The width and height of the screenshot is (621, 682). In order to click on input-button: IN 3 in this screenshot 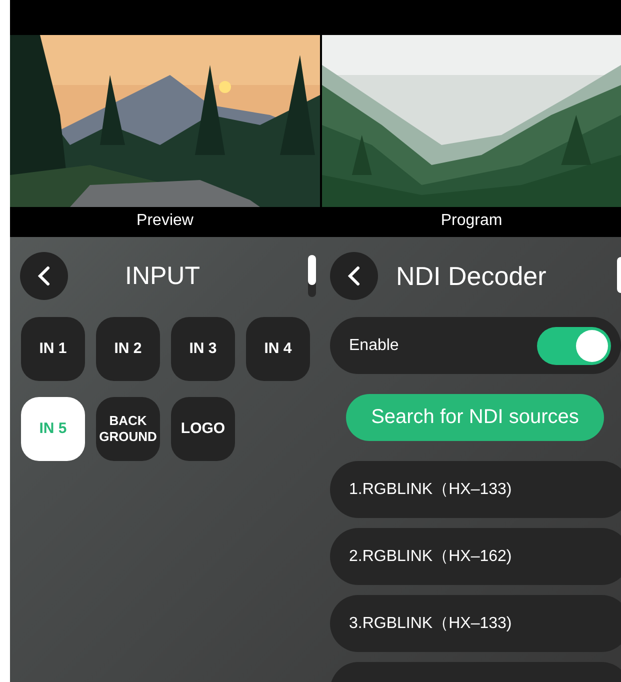, I will do `click(203, 349)`.